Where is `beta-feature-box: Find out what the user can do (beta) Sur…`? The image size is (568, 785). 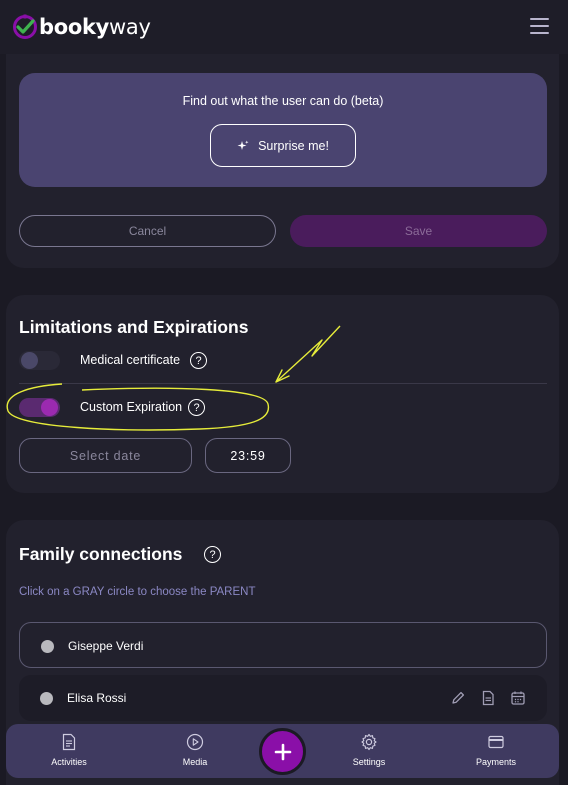 beta-feature-box: Find out what the user can do (beta) Sur… is located at coordinates (283, 130).